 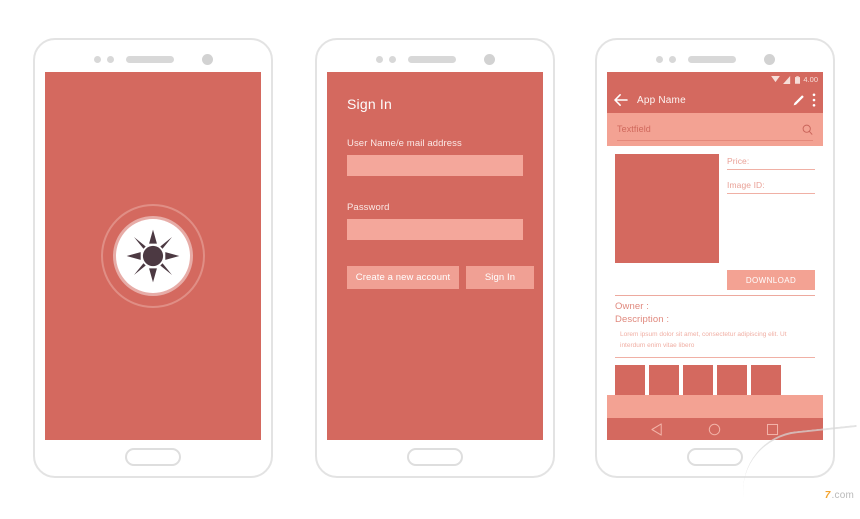 I want to click on battery-icon, so click(x=798, y=79).